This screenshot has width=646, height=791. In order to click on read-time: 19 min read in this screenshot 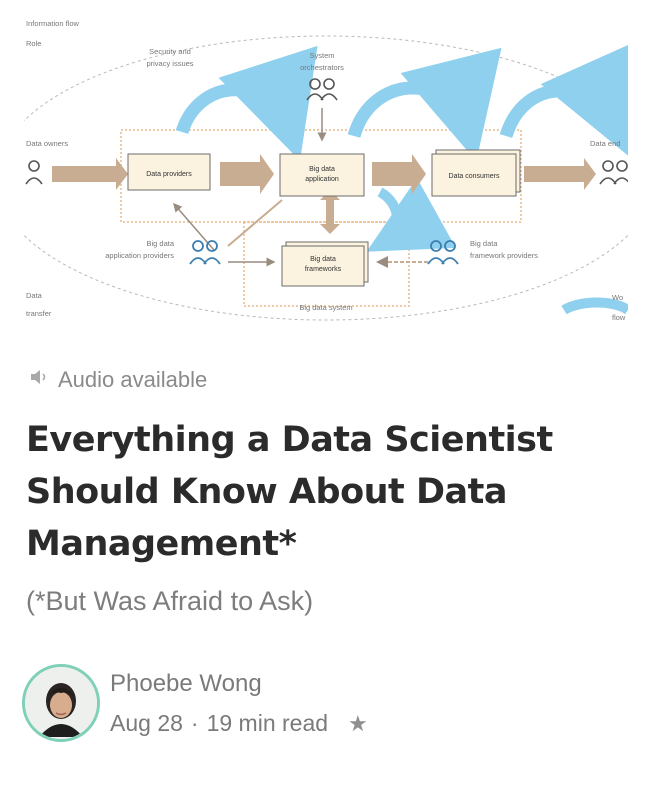, I will do `click(267, 723)`.